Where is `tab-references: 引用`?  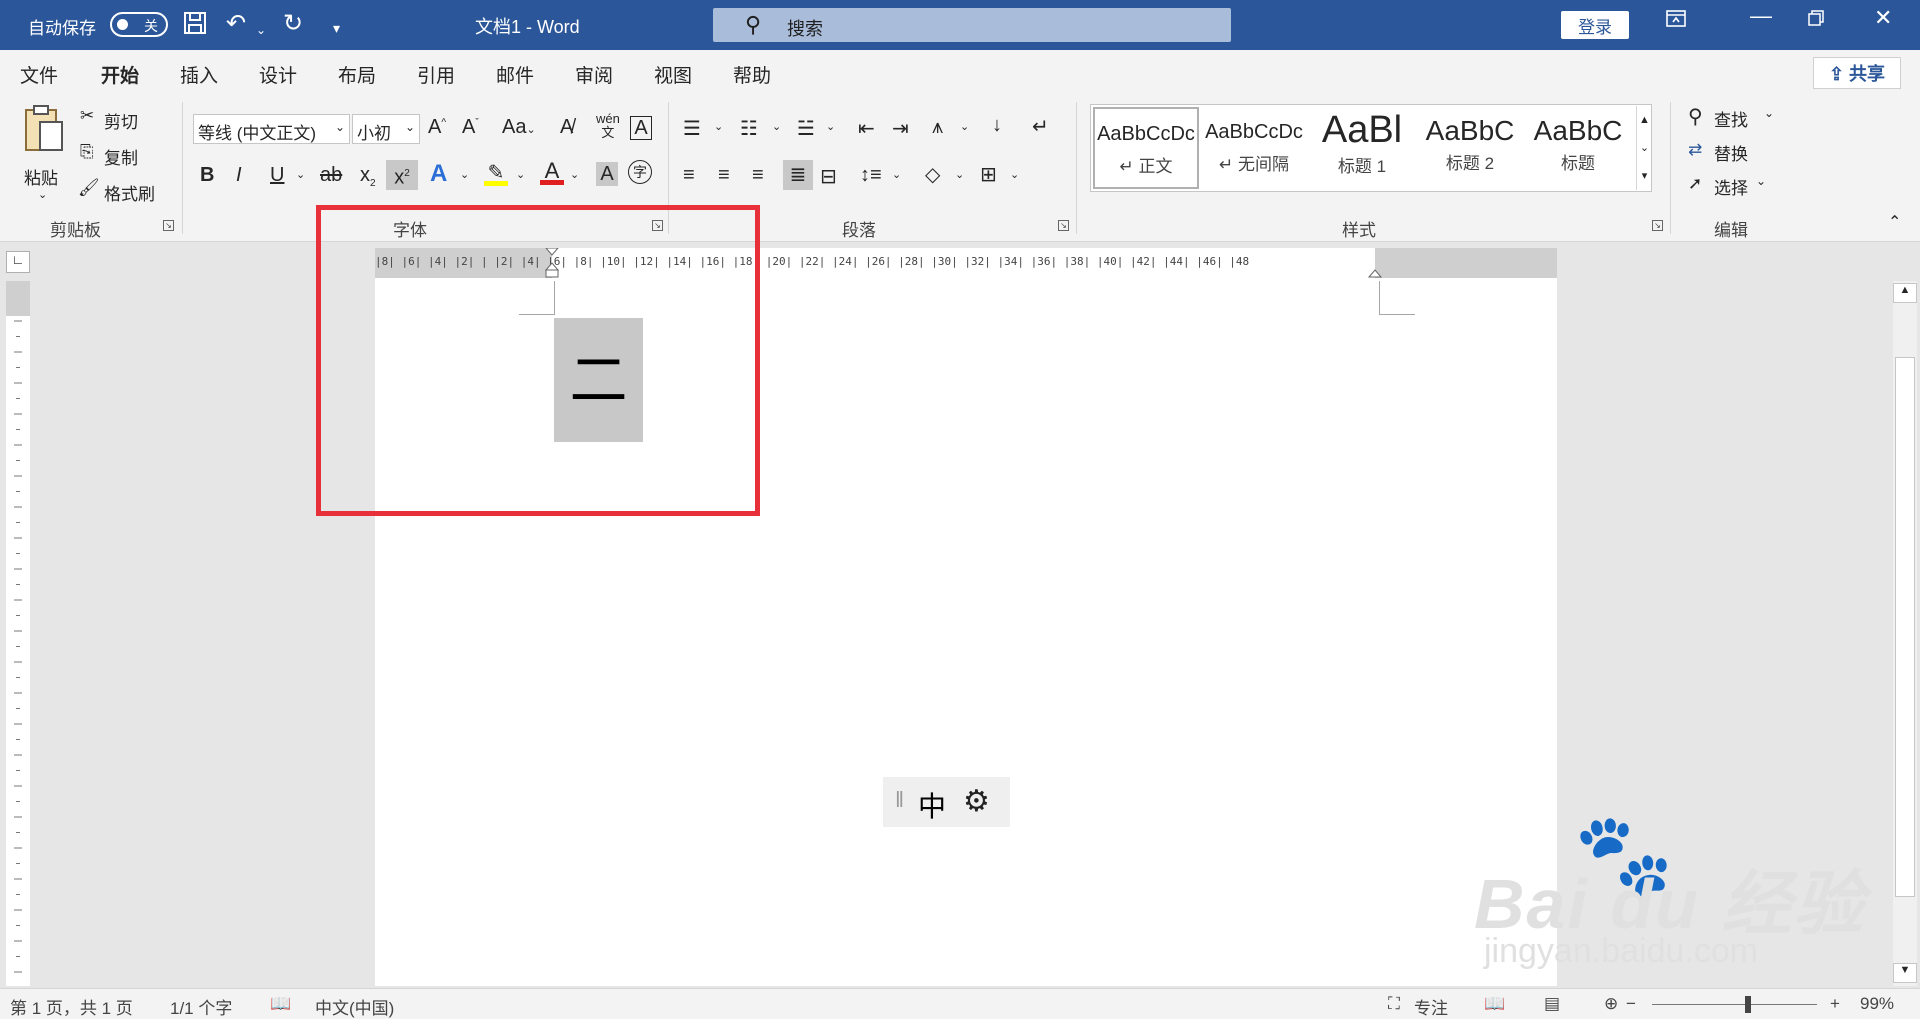
tab-references: 引用 is located at coordinates (436, 74).